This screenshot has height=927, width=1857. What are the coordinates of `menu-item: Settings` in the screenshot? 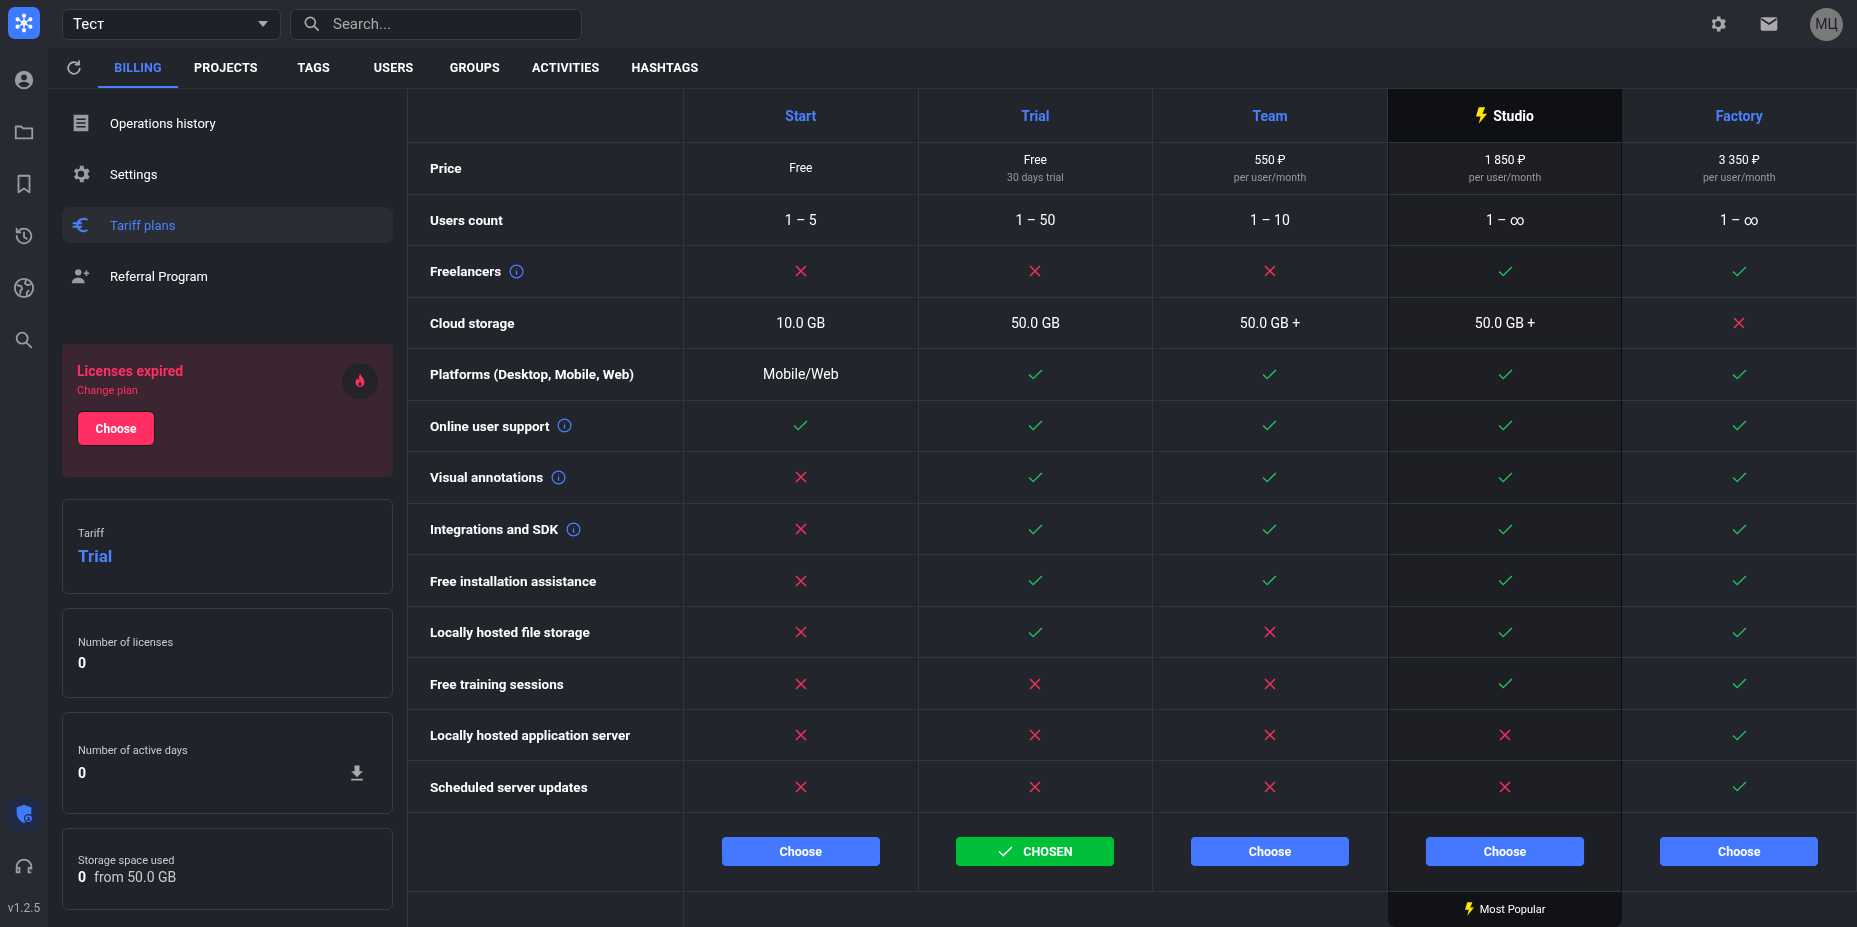 It's located at (227, 174).